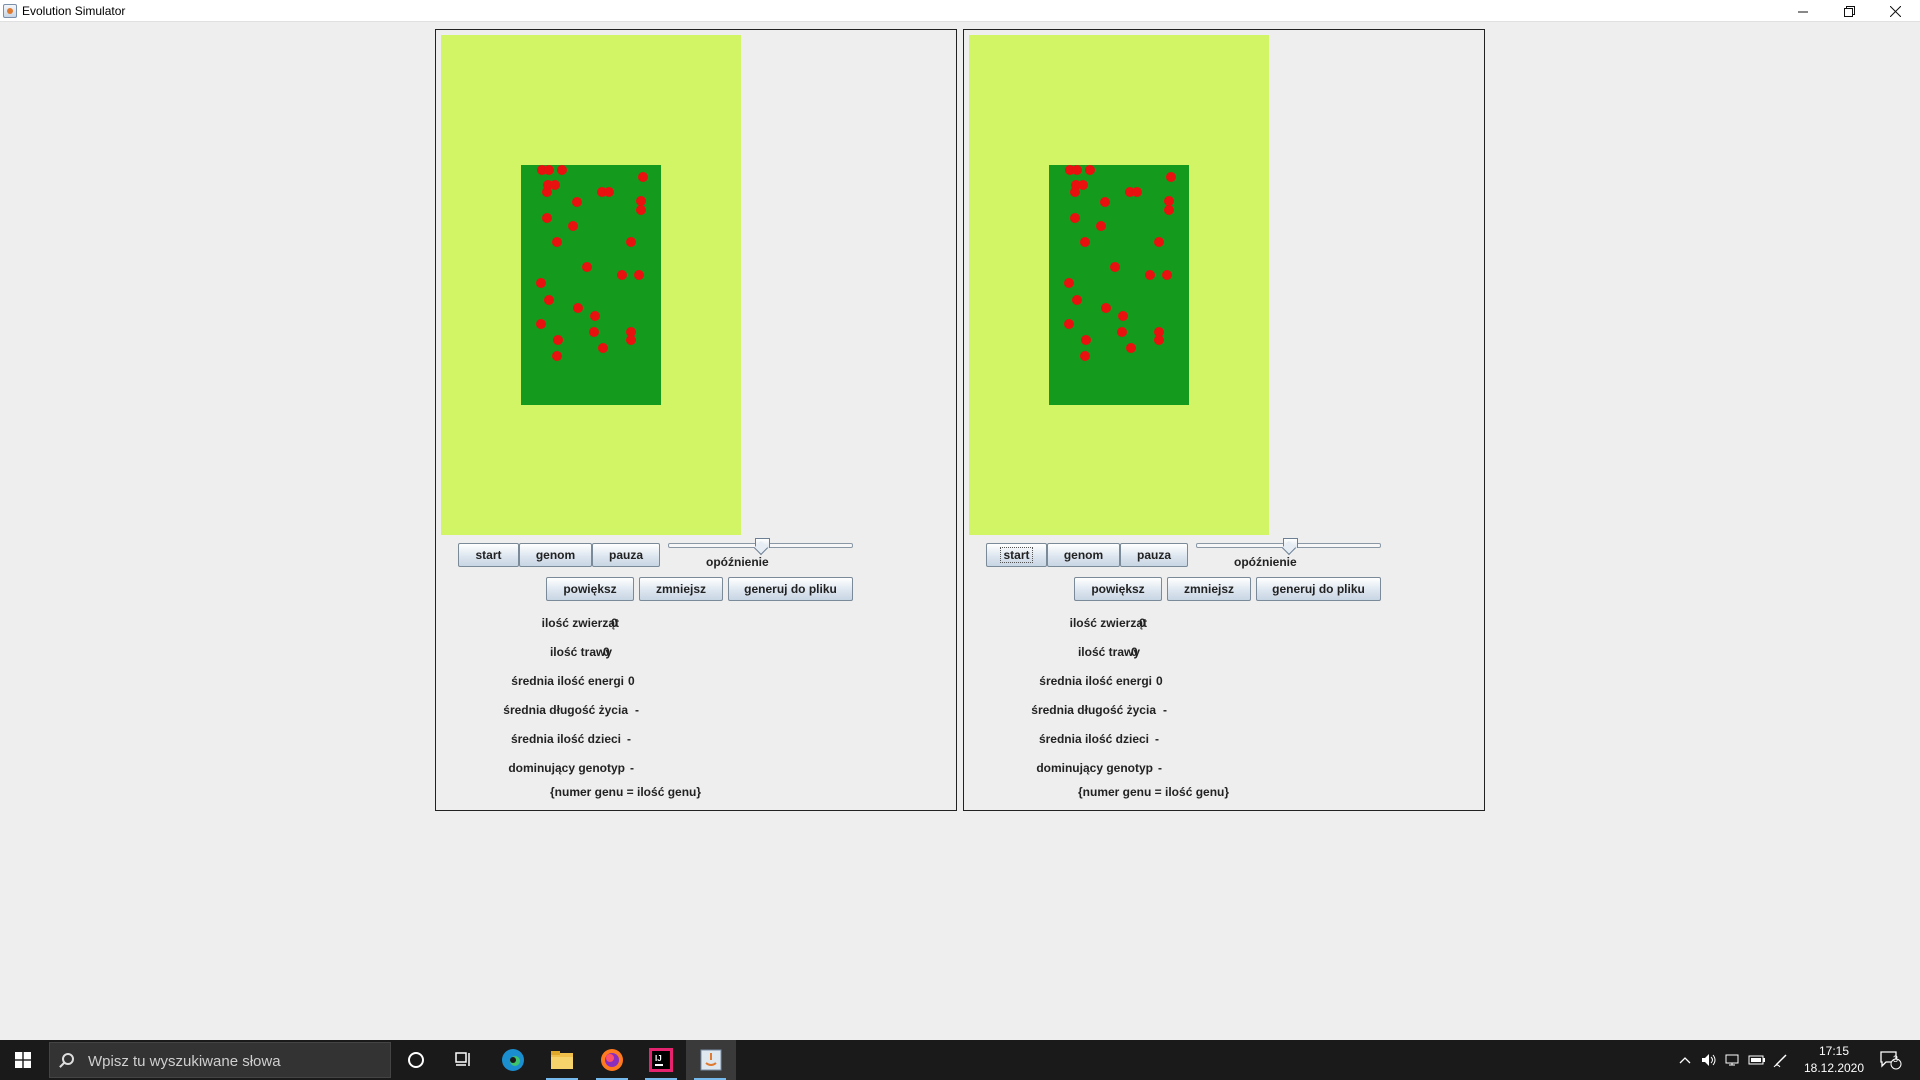 The height and width of the screenshot is (1080, 1920). I want to click on avg-lifespan-label: średnia długość życia, so click(565, 710).